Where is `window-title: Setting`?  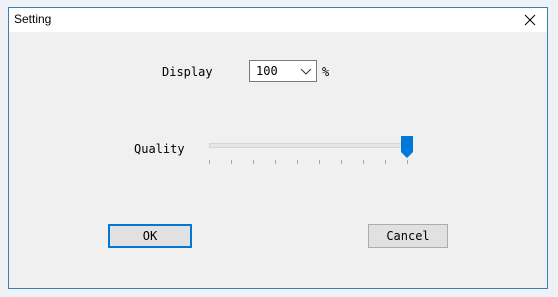 window-title: Setting is located at coordinates (33, 19).